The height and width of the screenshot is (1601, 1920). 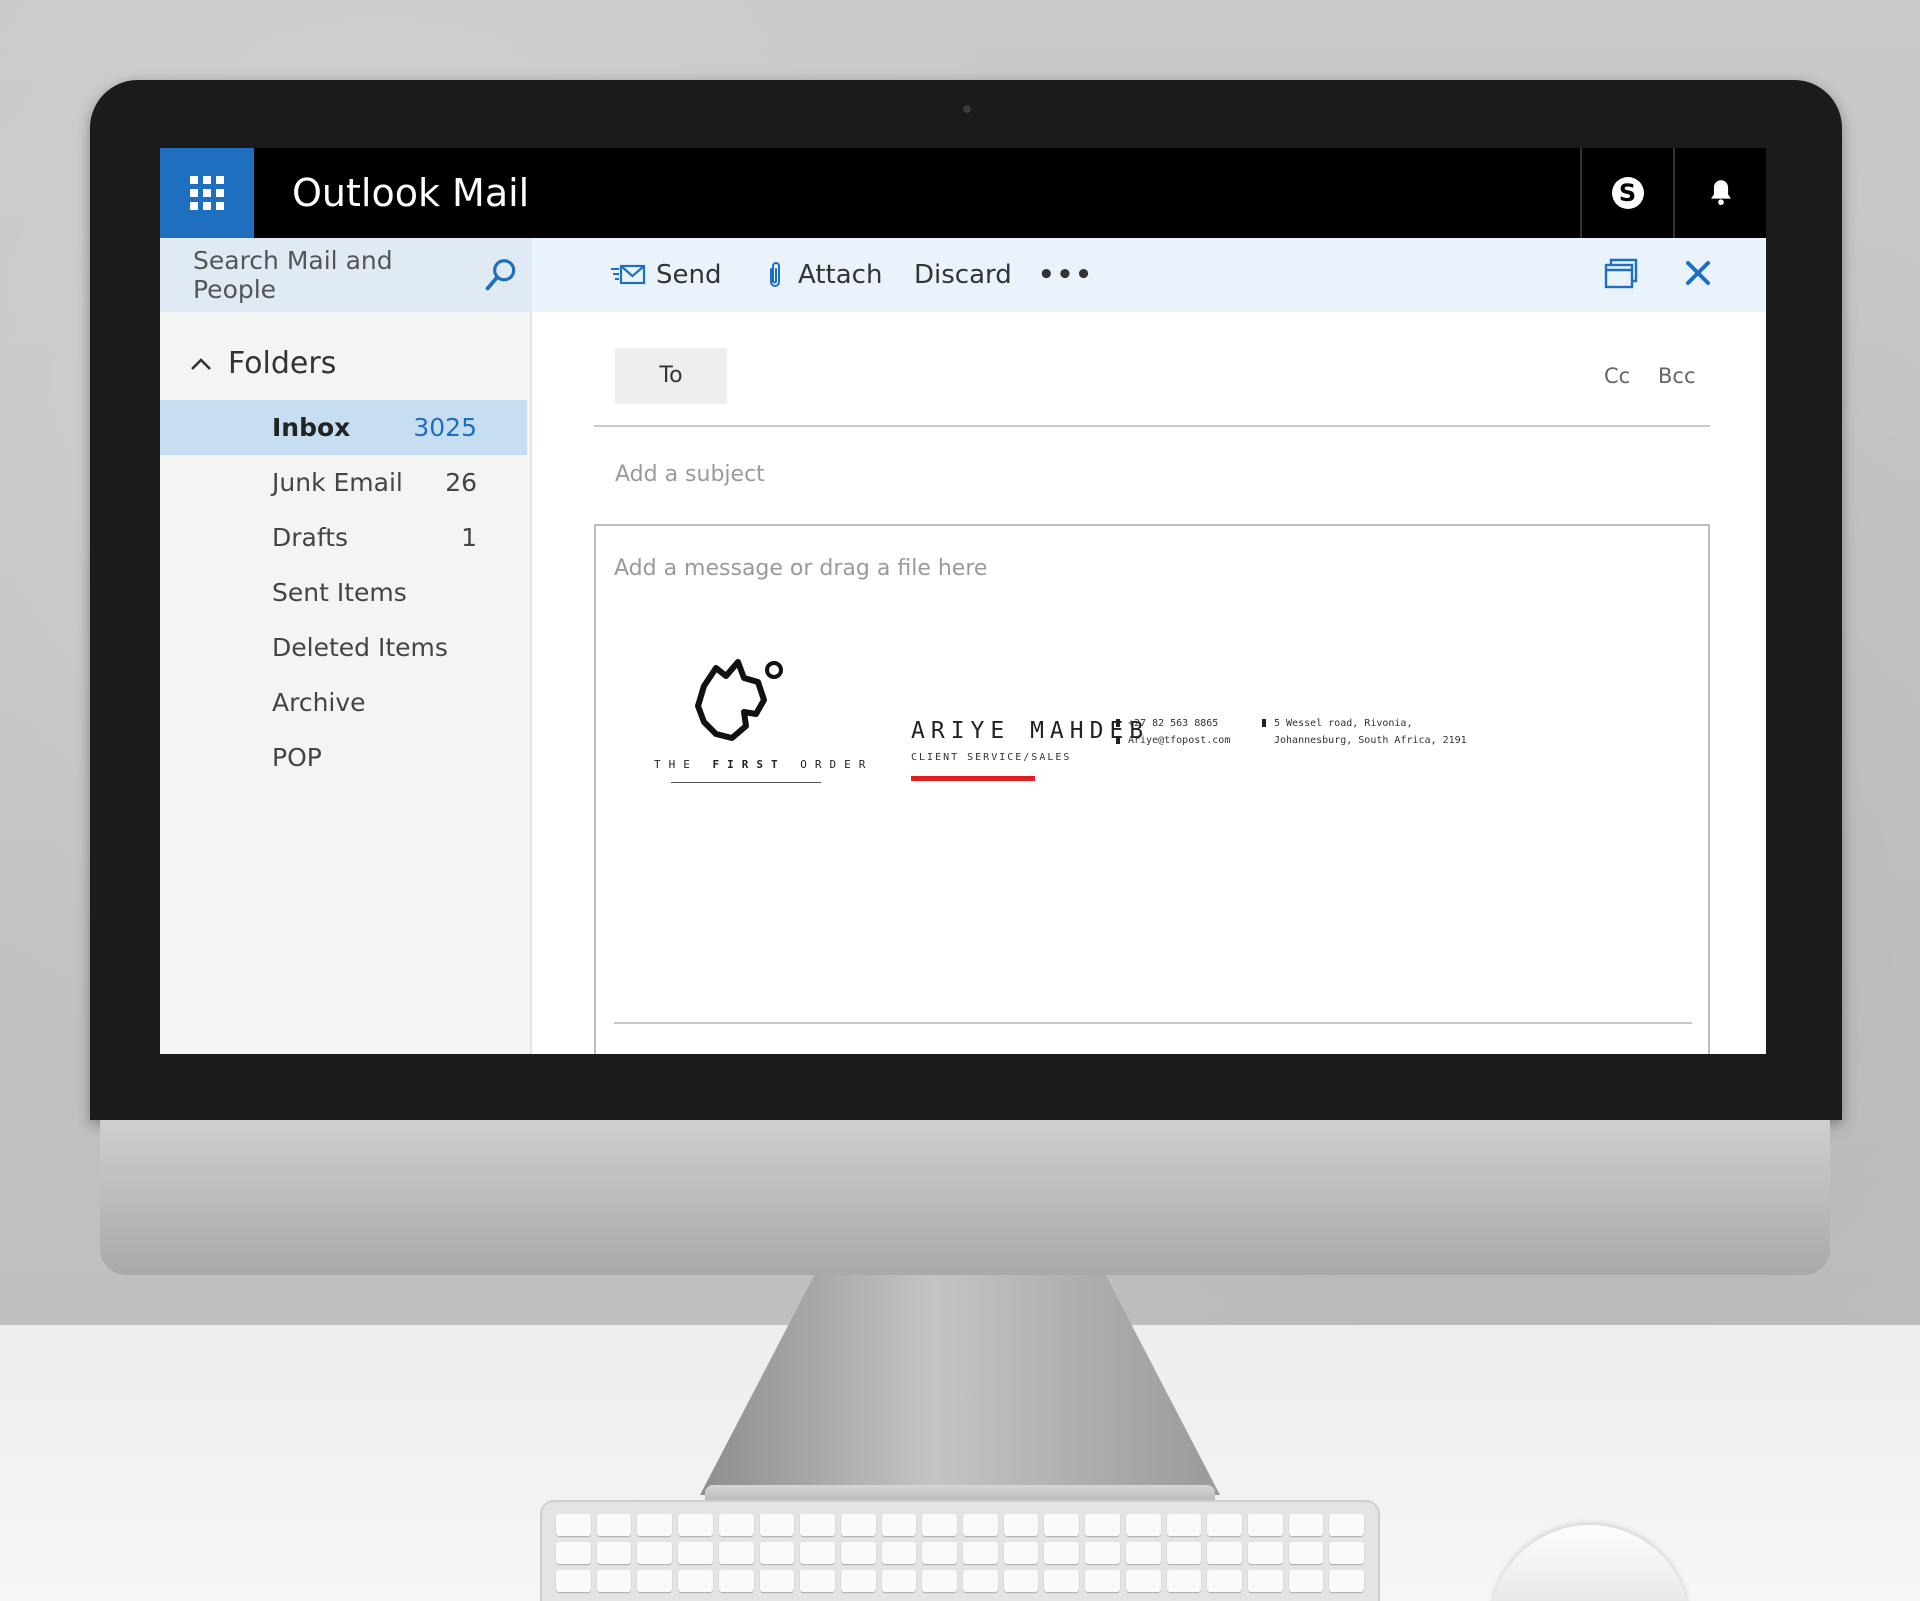 I want to click on discard-button: Discard, so click(x=963, y=275).